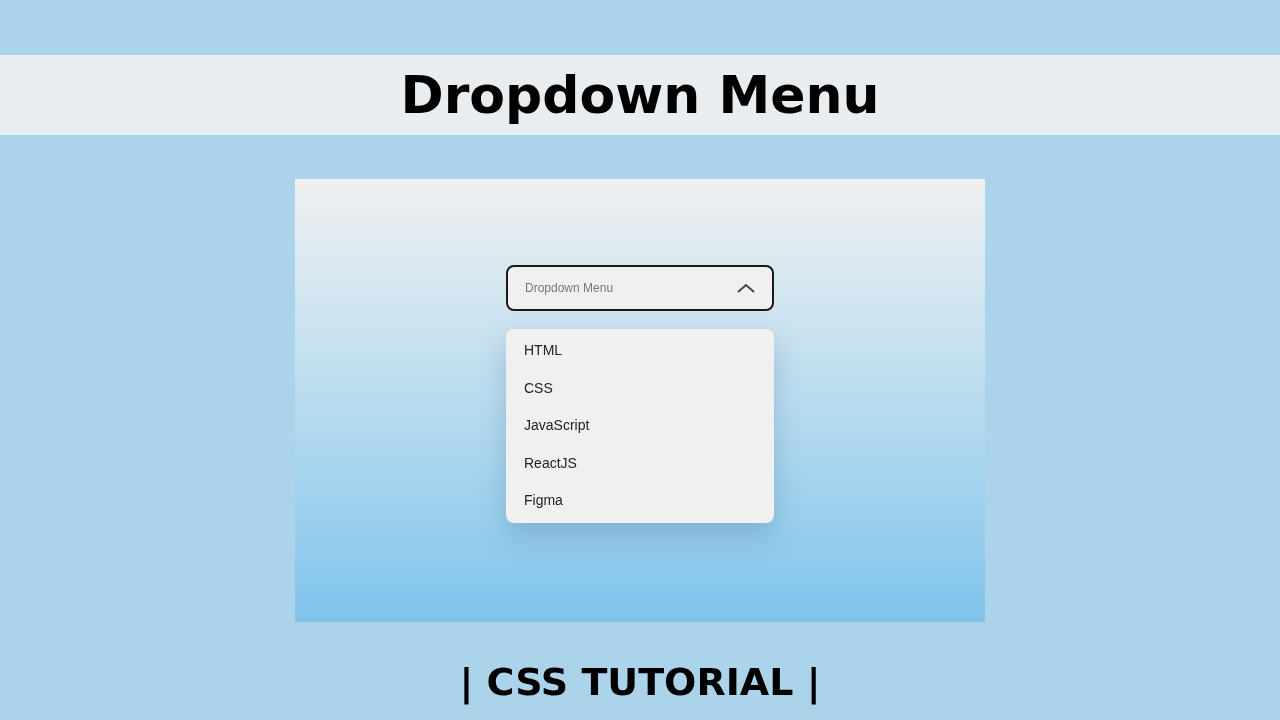 The image size is (1280, 720). I want to click on chevron-icon, so click(746, 288).